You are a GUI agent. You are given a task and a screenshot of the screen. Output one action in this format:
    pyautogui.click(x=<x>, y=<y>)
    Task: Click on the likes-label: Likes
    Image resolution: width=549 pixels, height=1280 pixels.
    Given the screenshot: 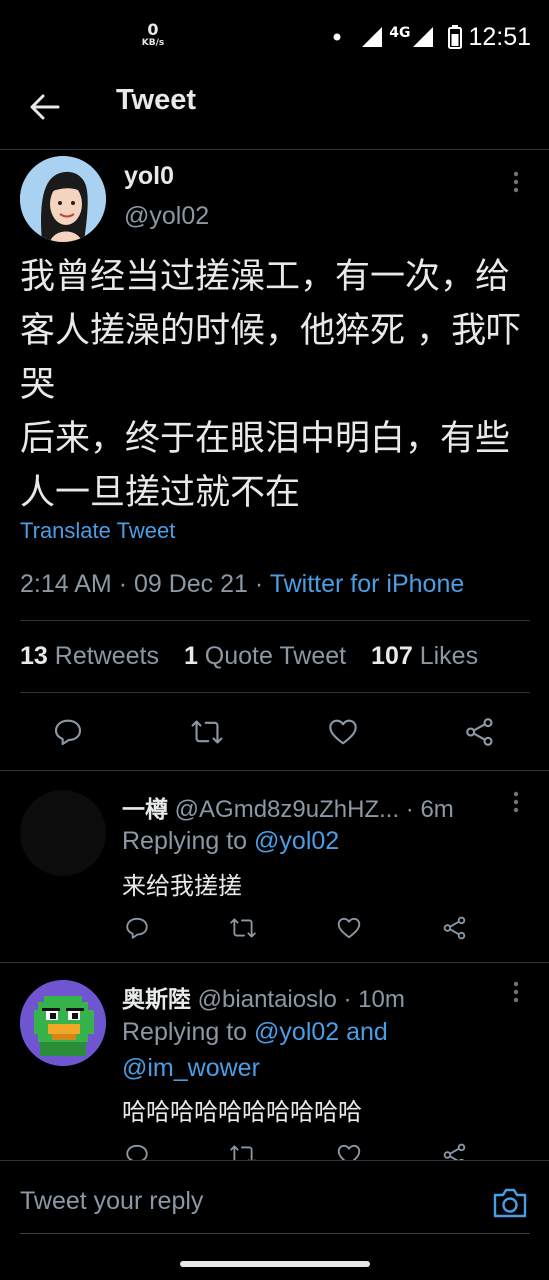 What is the action you would take?
    pyautogui.click(x=449, y=656)
    